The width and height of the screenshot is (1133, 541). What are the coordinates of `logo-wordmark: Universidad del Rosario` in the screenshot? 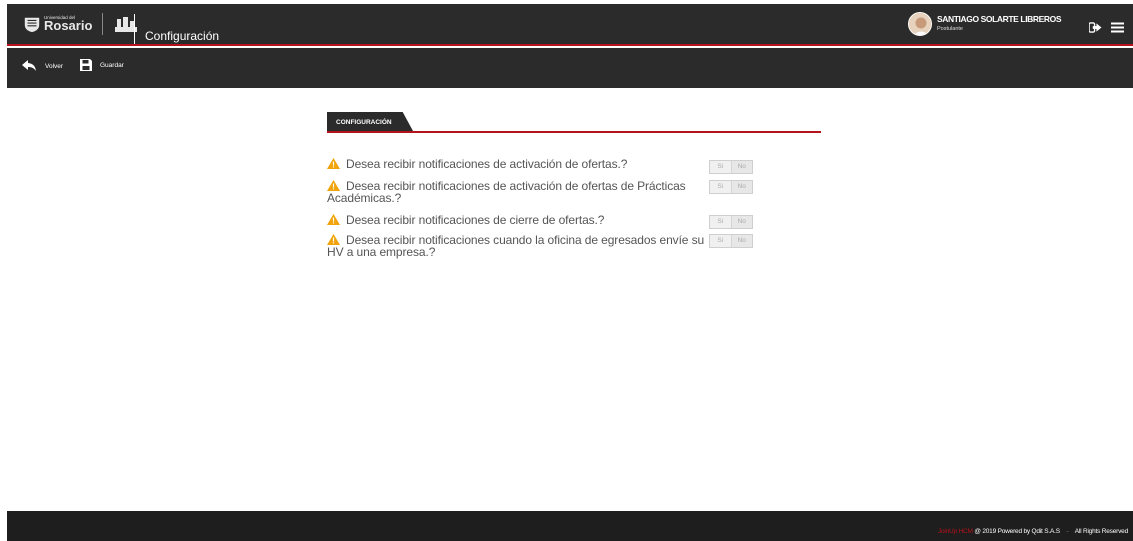 It's located at (68, 24).